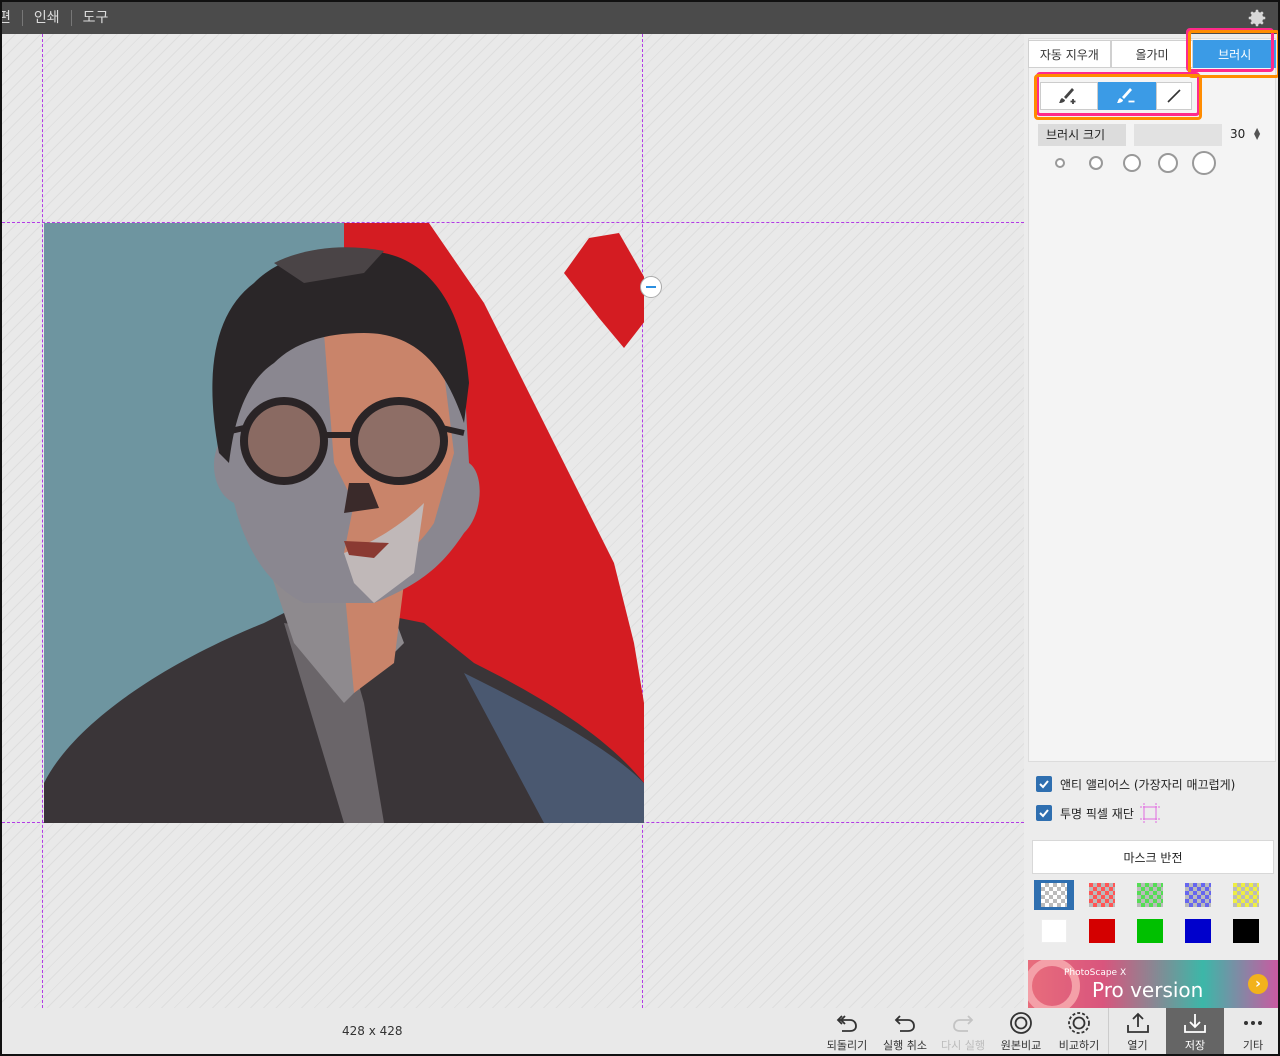  I want to click on save-button: 저장, so click(1195, 1031).